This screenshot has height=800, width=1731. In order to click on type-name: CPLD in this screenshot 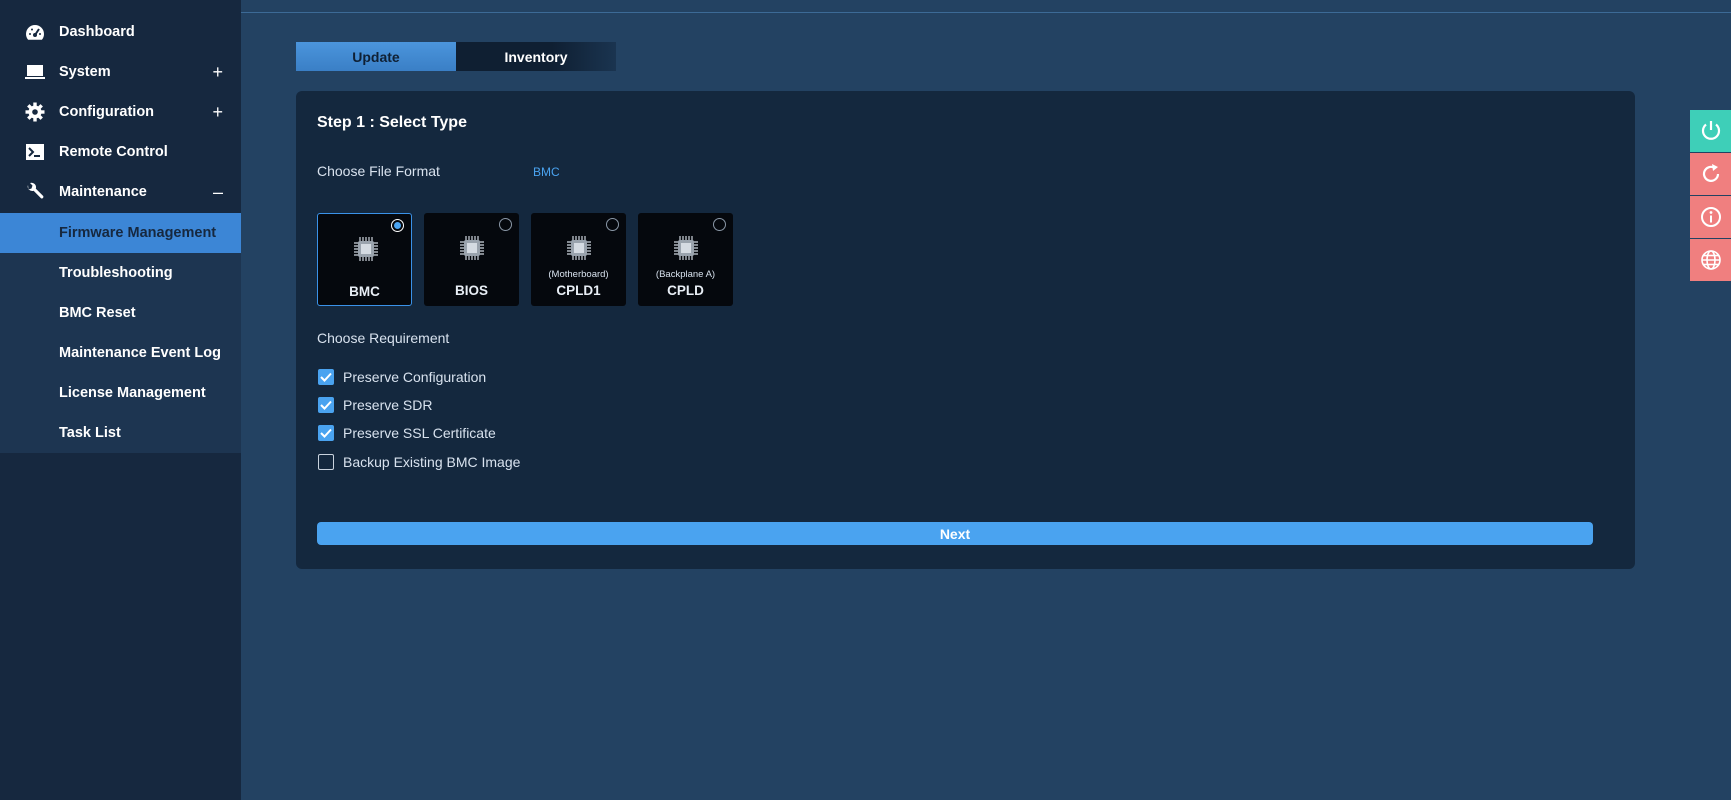, I will do `click(685, 290)`.